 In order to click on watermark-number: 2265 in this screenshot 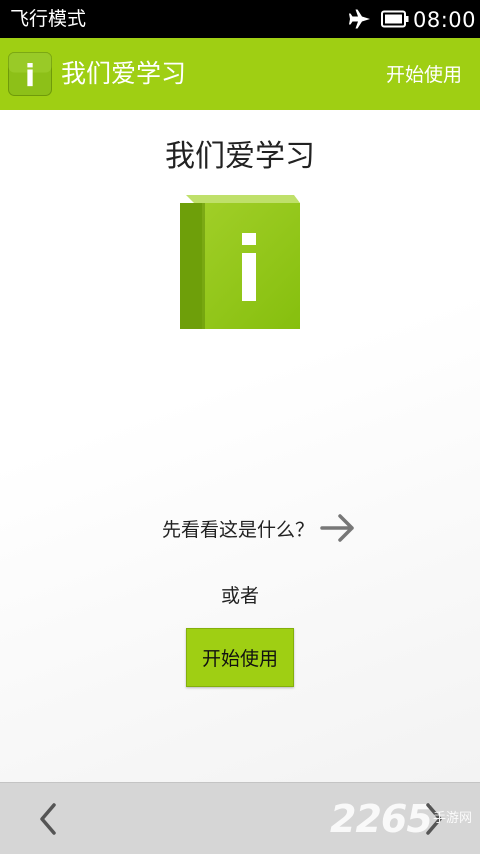, I will do `click(381, 819)`.